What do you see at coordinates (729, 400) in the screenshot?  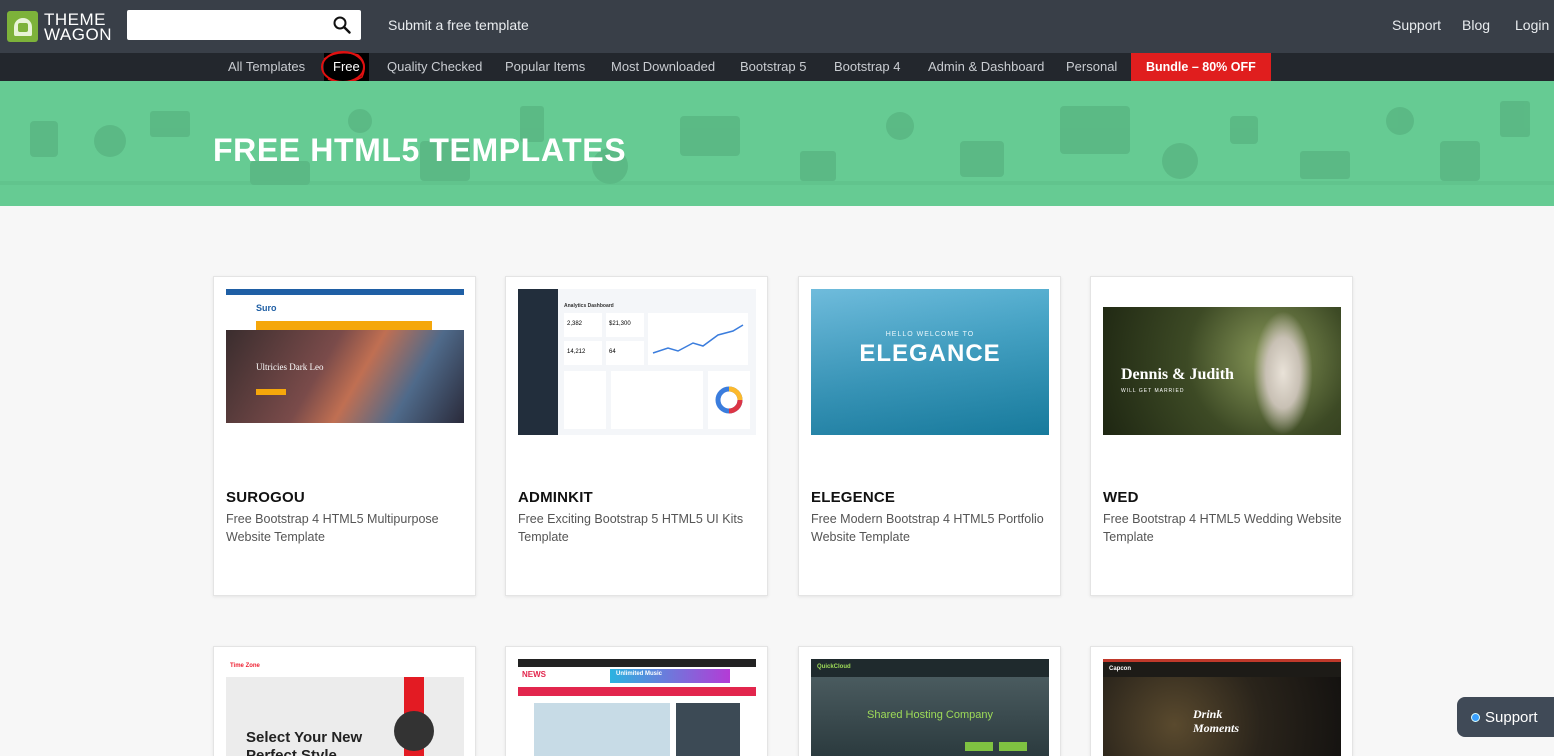 I see `thumb-donut-chart` at bounding box center [729, 400].